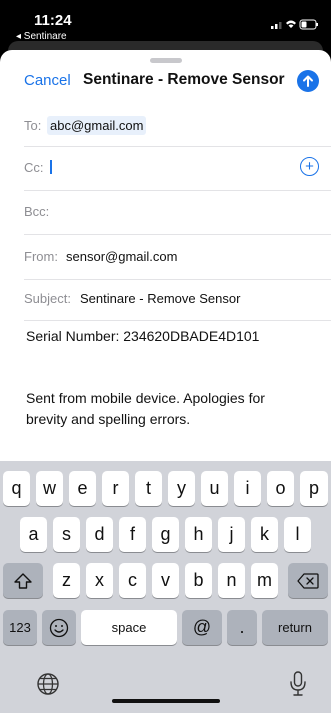 The image size is (331, 713). I want to click on key-s: s, so click(66, 534).